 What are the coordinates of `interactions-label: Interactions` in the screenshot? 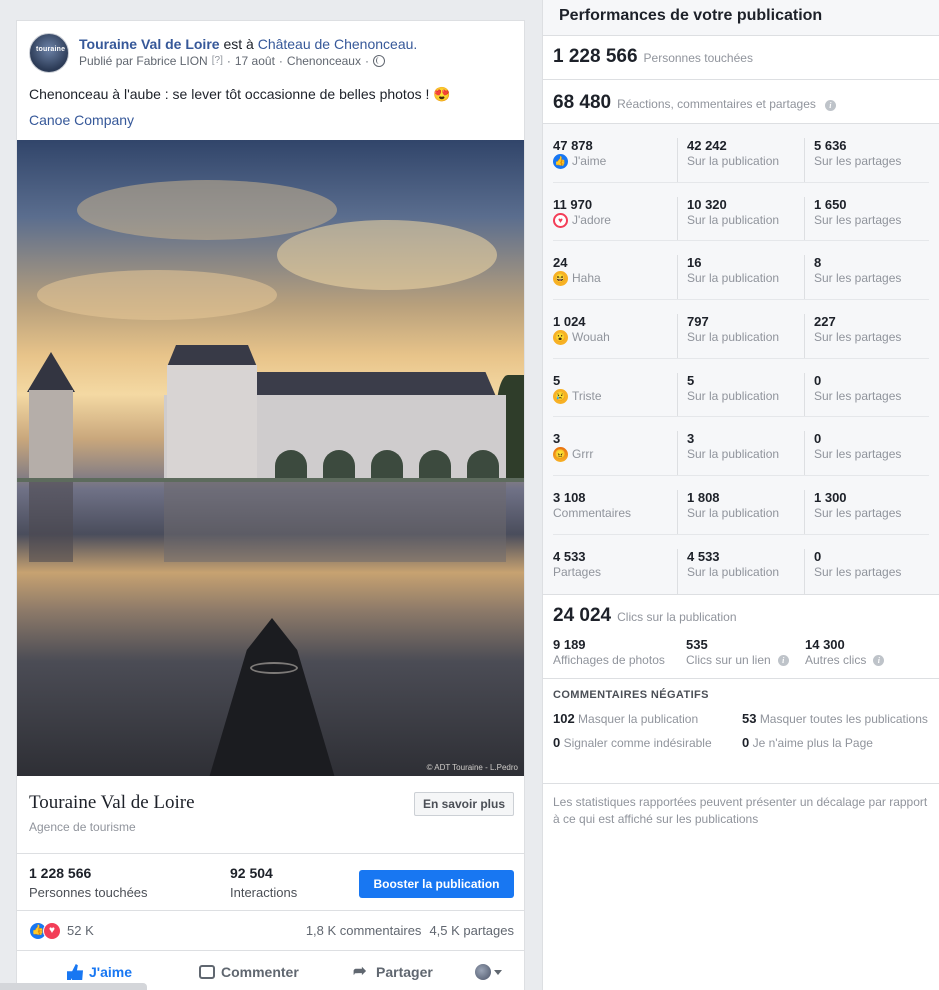 It's located at (264, 892).